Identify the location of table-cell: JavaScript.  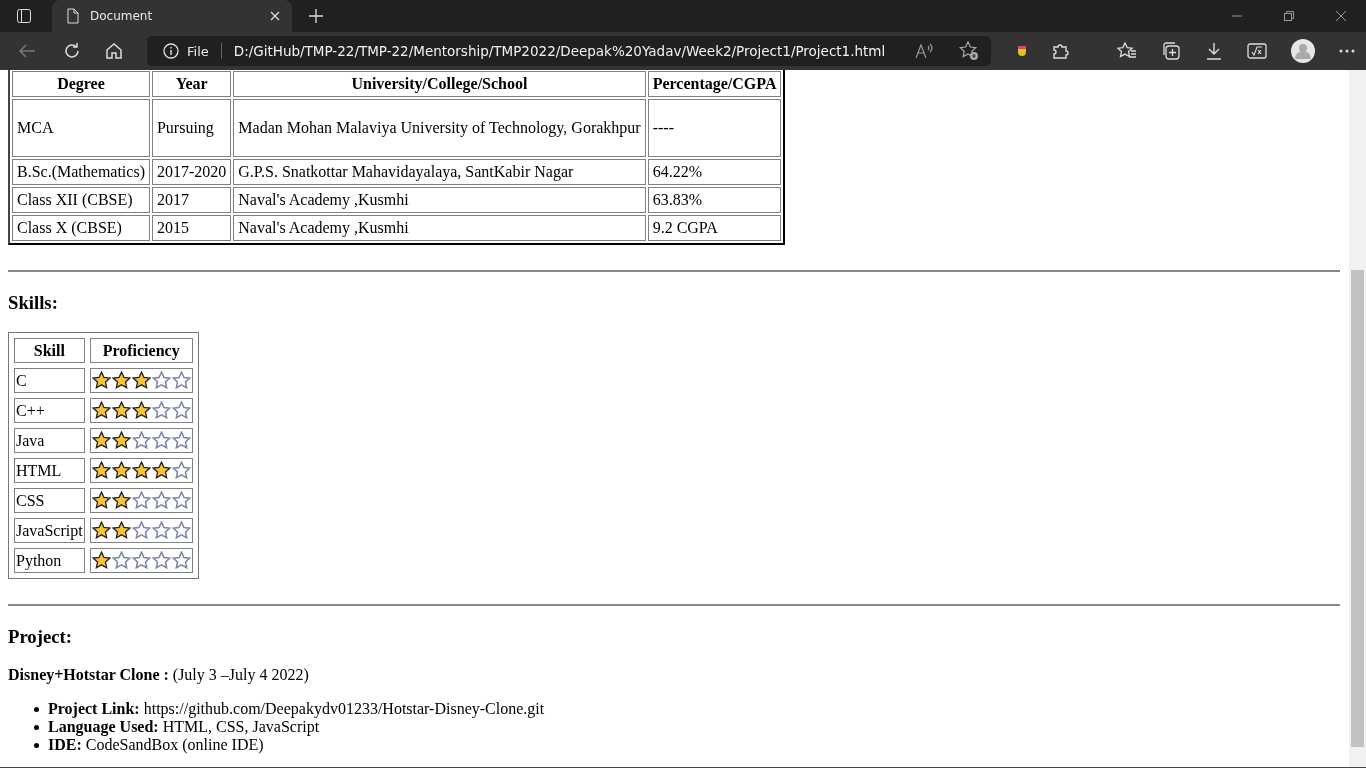
(49, 530).